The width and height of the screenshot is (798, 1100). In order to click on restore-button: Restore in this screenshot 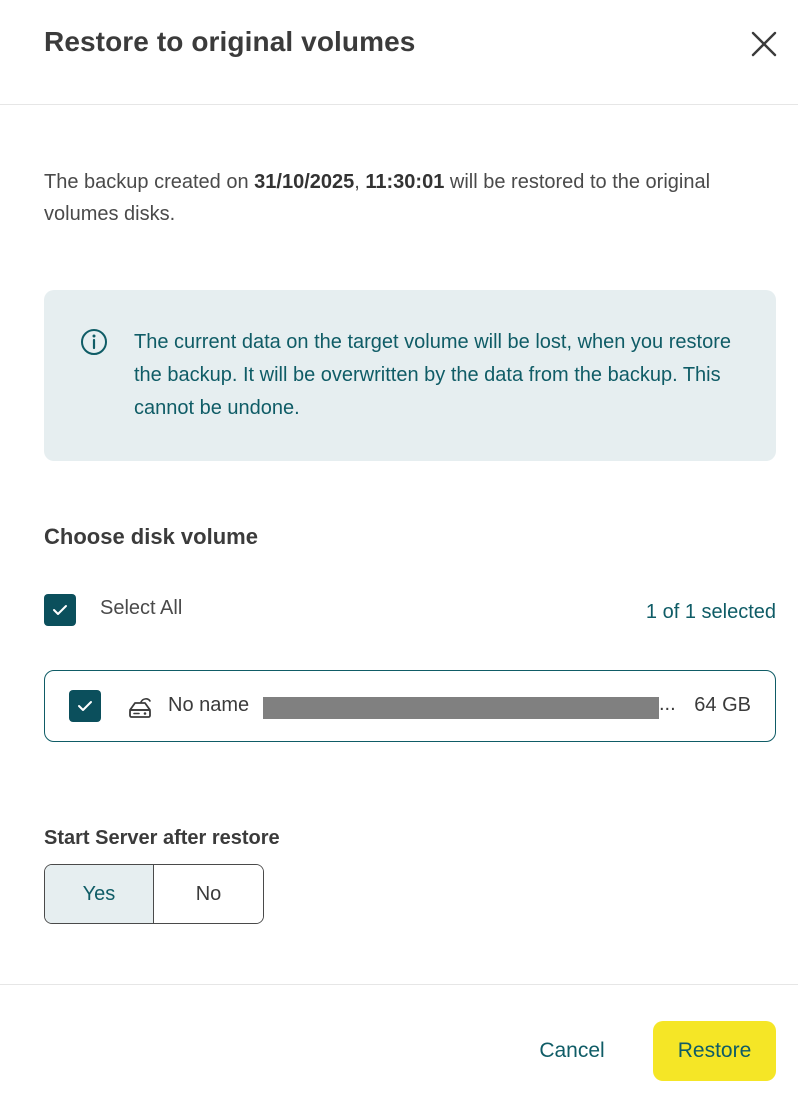, I will do `click(714, 1051)`.